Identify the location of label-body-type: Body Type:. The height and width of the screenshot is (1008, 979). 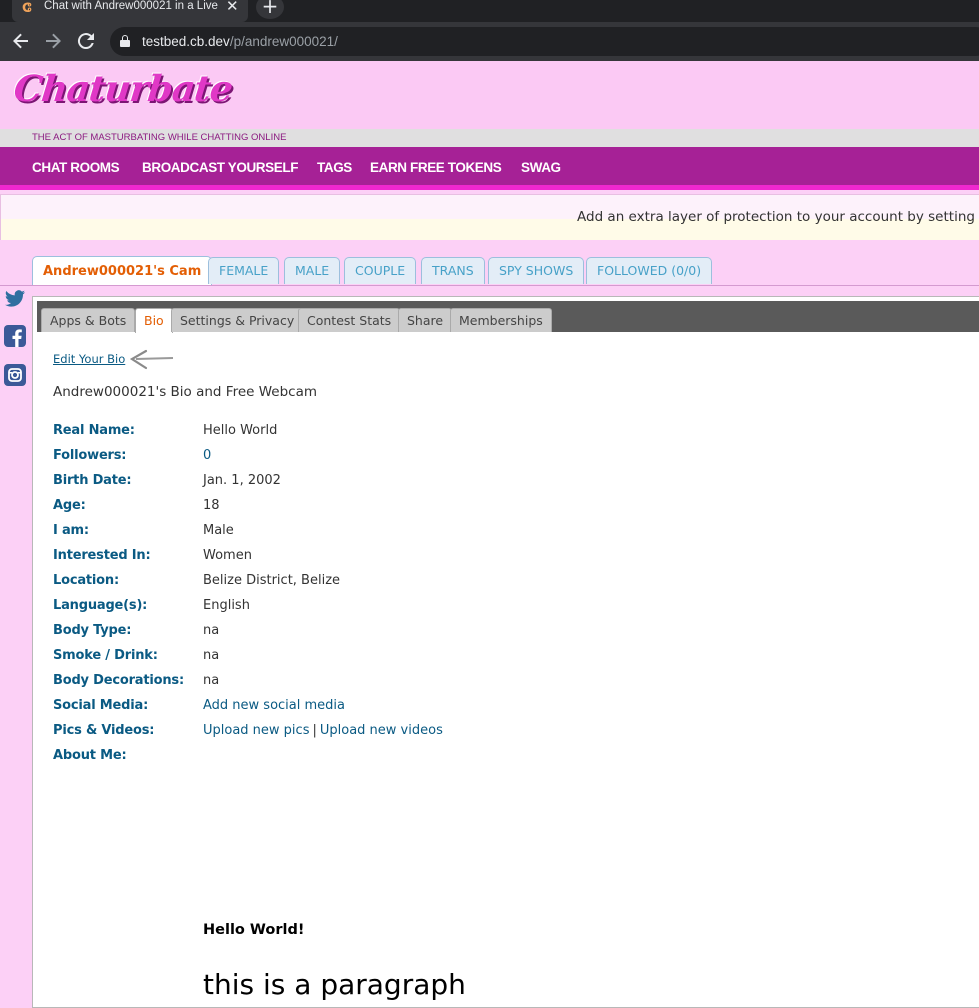
(92, 630).